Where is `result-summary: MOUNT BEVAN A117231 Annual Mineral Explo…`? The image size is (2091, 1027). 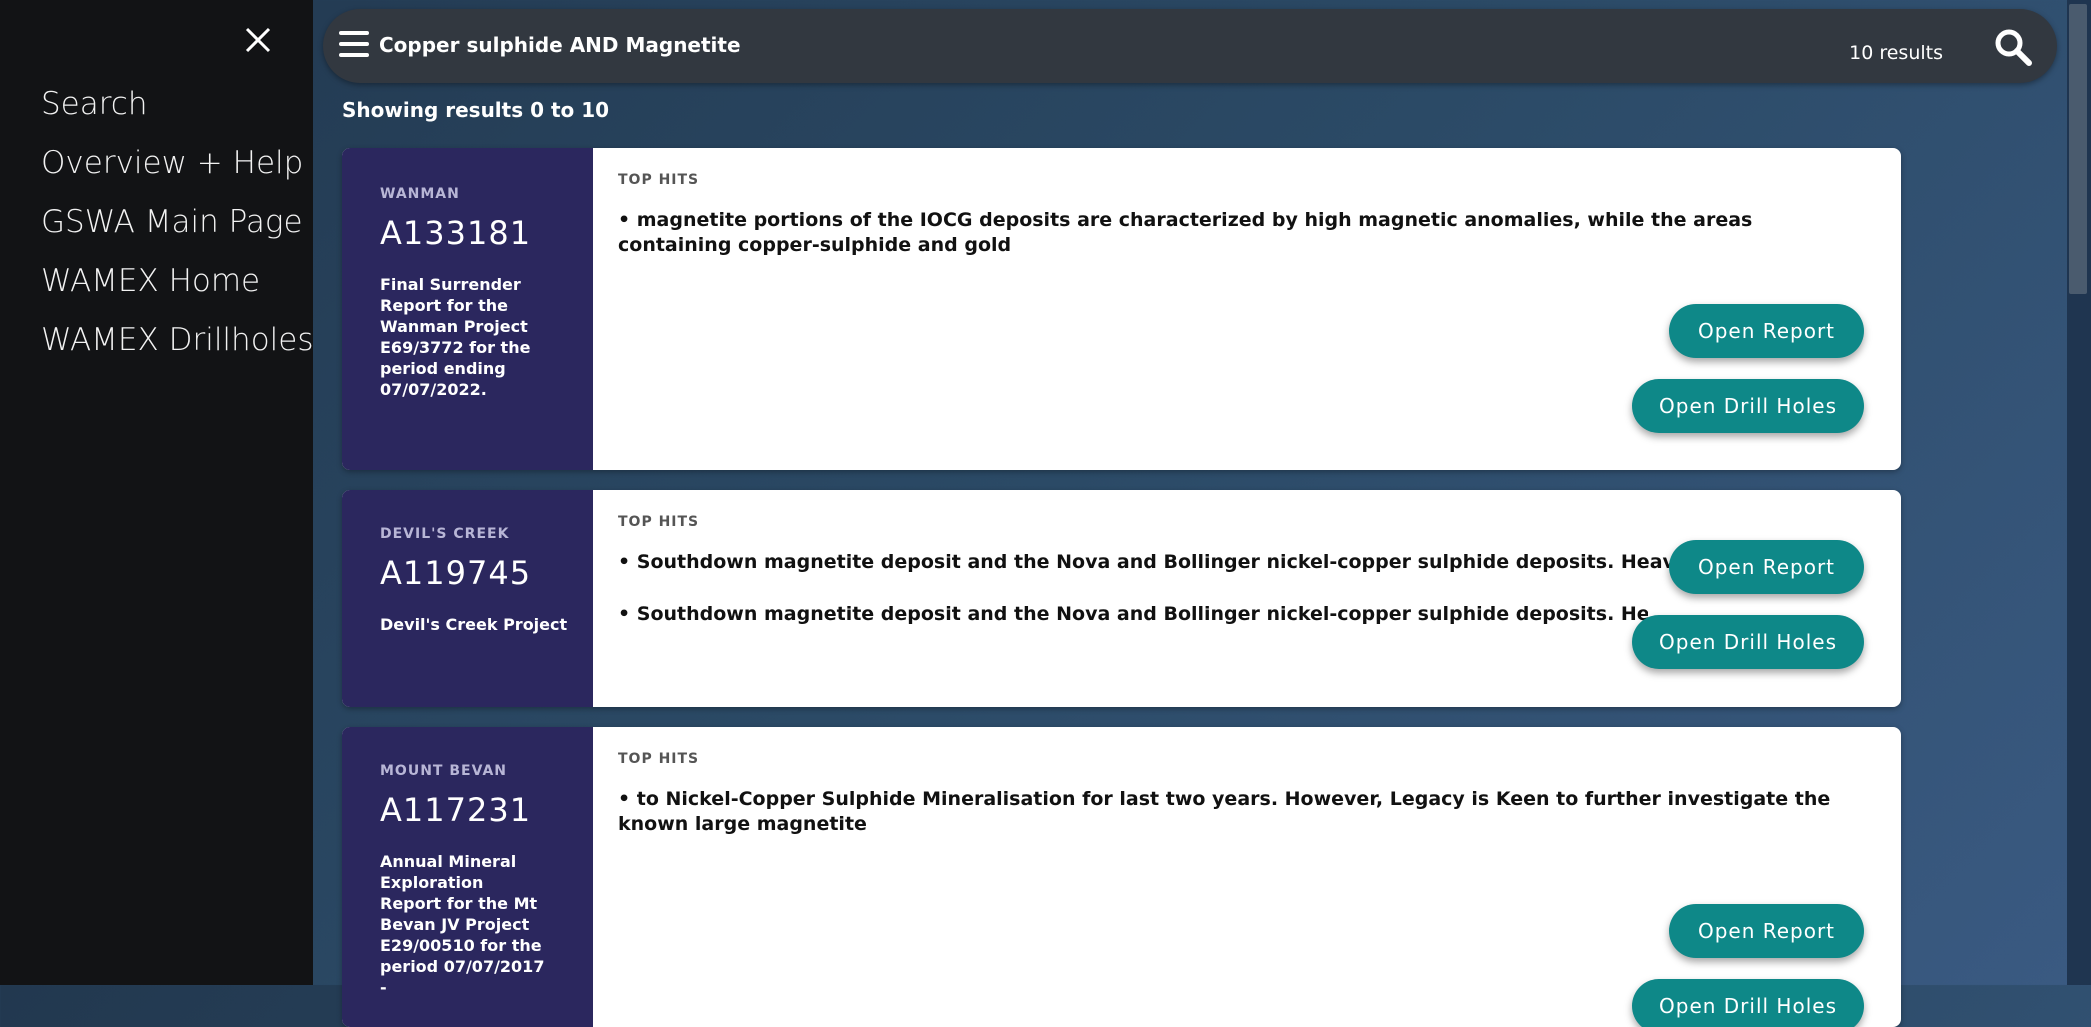 result-summary: MOUNT BEVAN A117231 Annual Mineral Explo… is located at coordinates (467, 877).